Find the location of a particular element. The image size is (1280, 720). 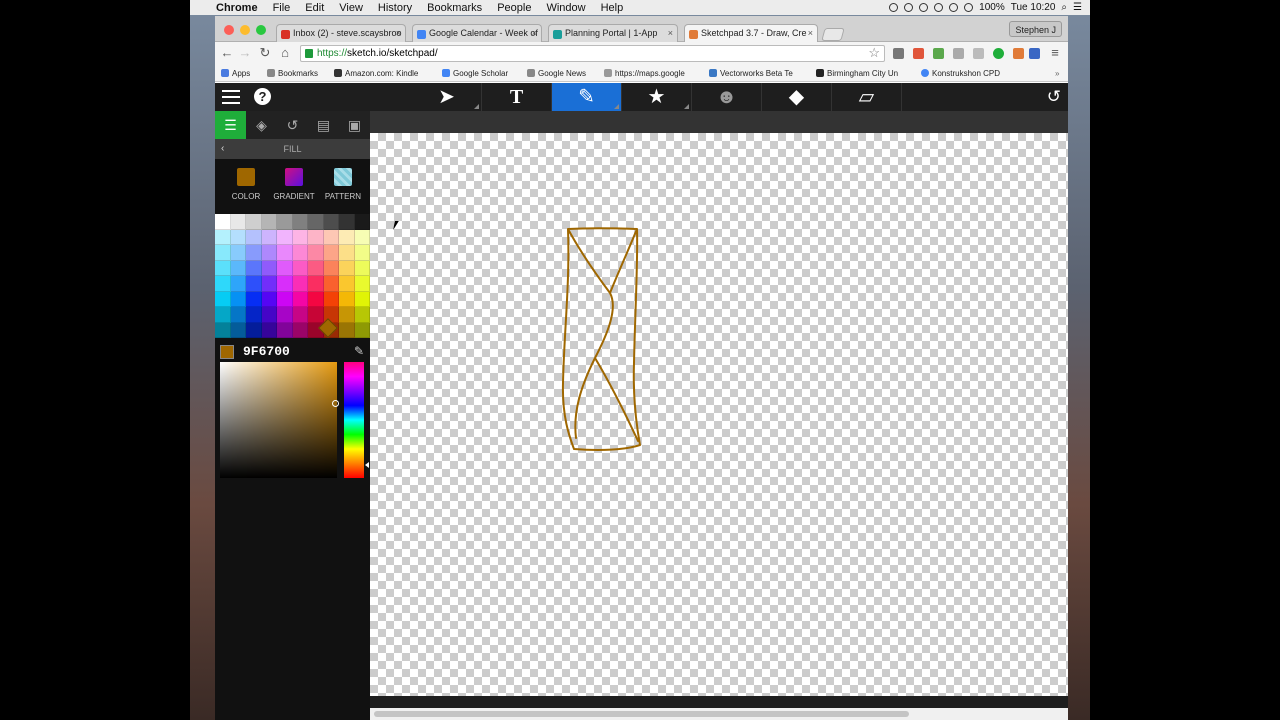

chrome-menu-icon: ≡ is located at coordinates (1055, 52).